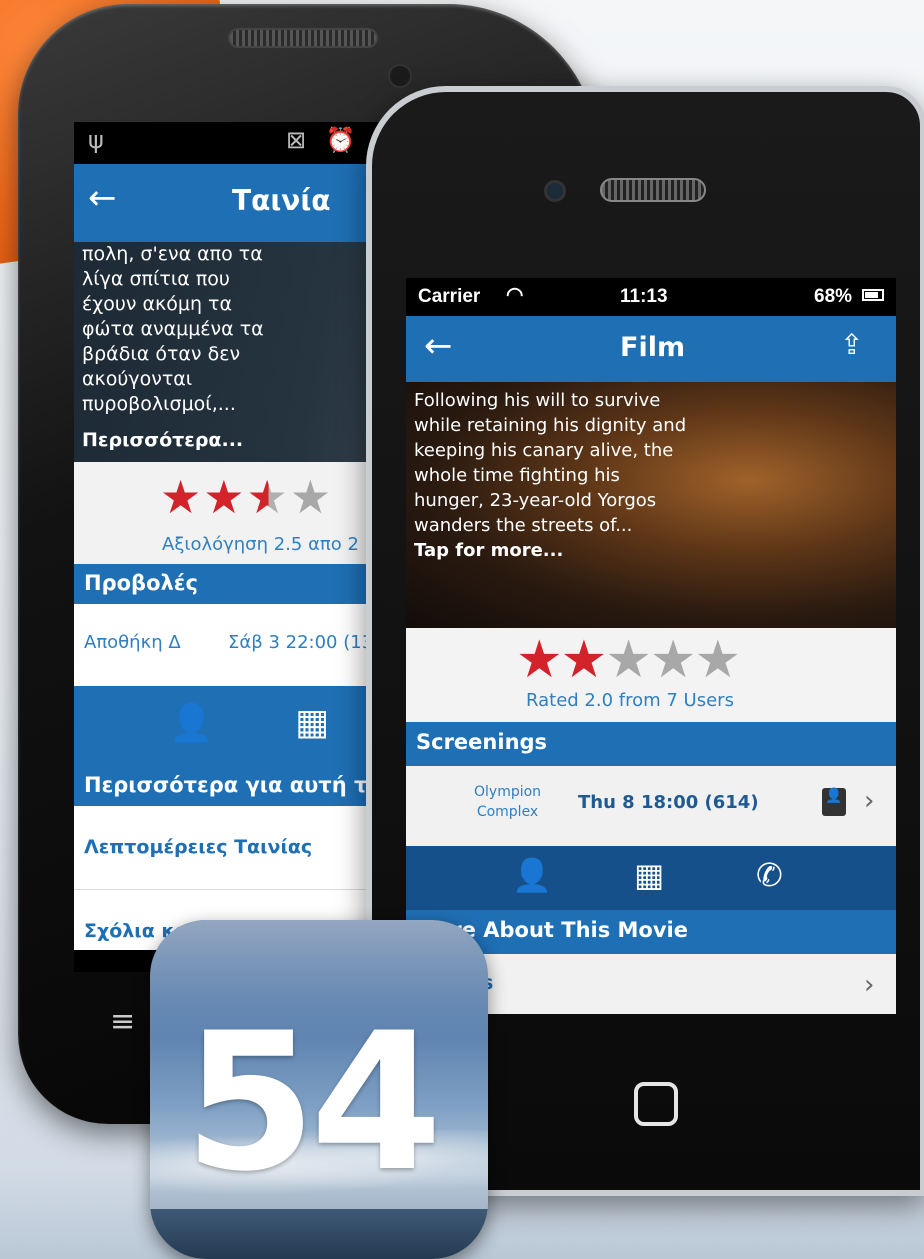 The width and height of the screenshot is (924, 1259). I want to click on home-button, so click(656, 1104).